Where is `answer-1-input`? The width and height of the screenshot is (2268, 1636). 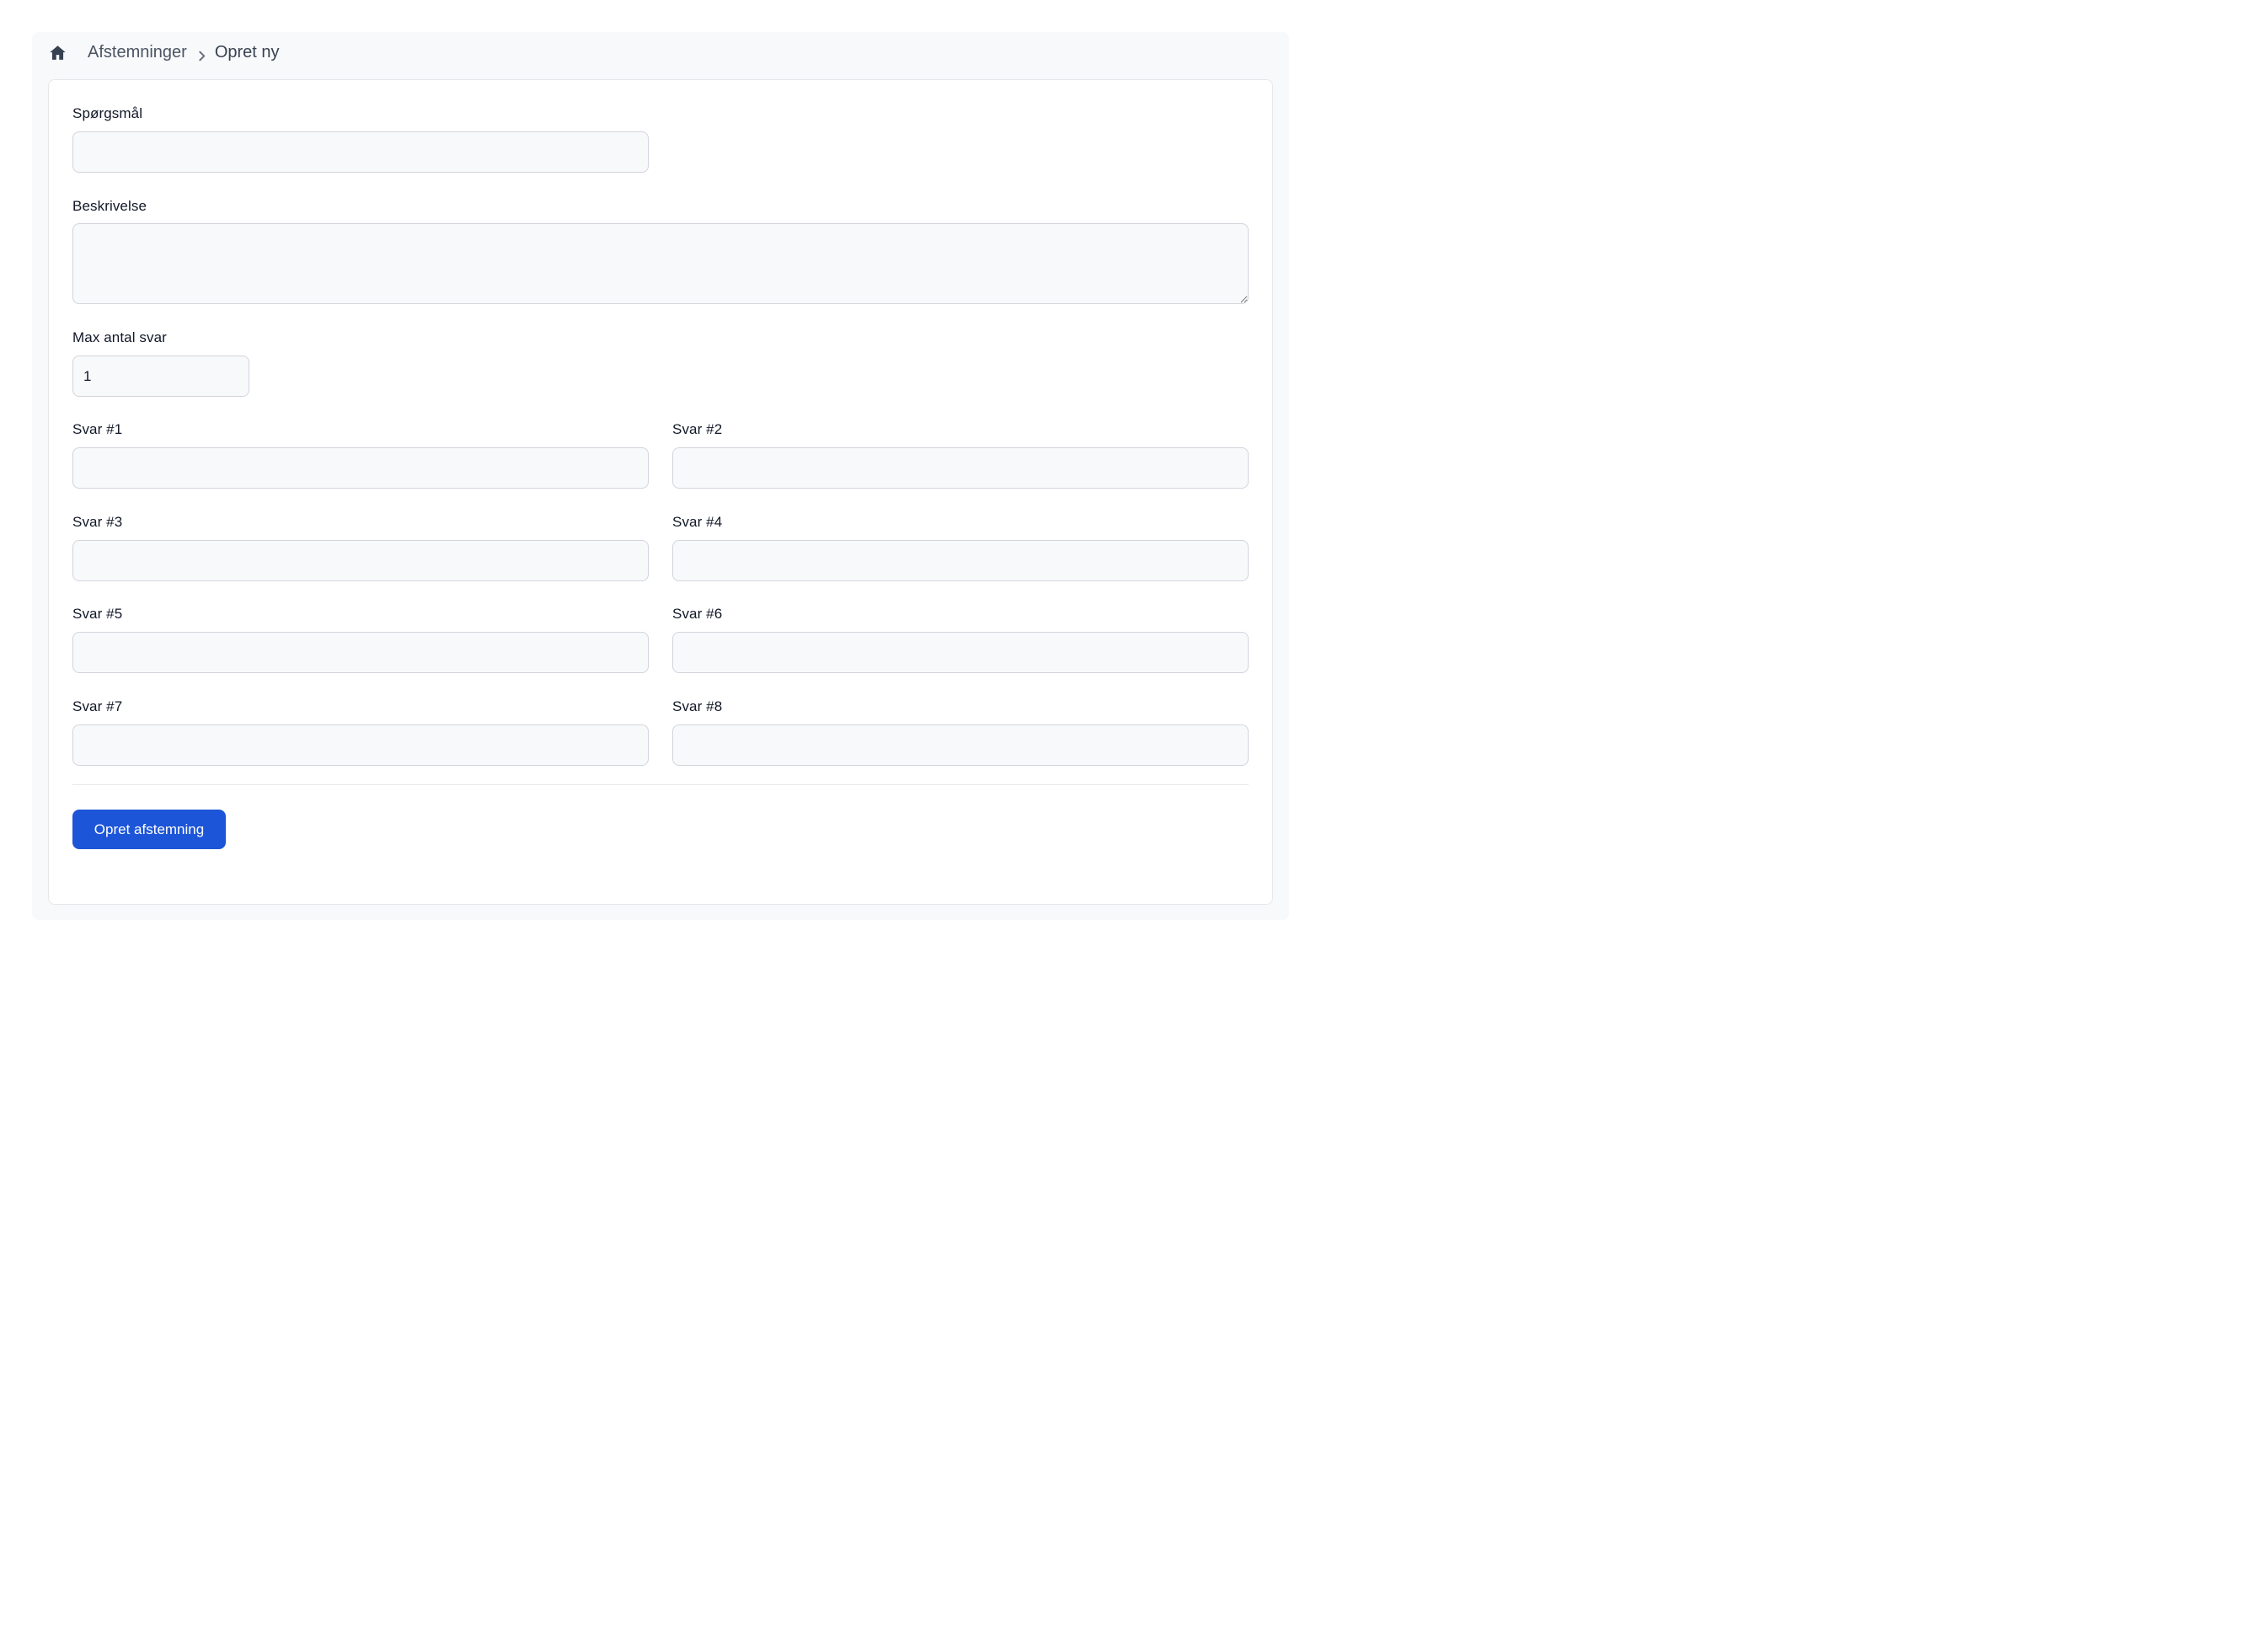 answer-1-input is located at coordinates (360, 468).